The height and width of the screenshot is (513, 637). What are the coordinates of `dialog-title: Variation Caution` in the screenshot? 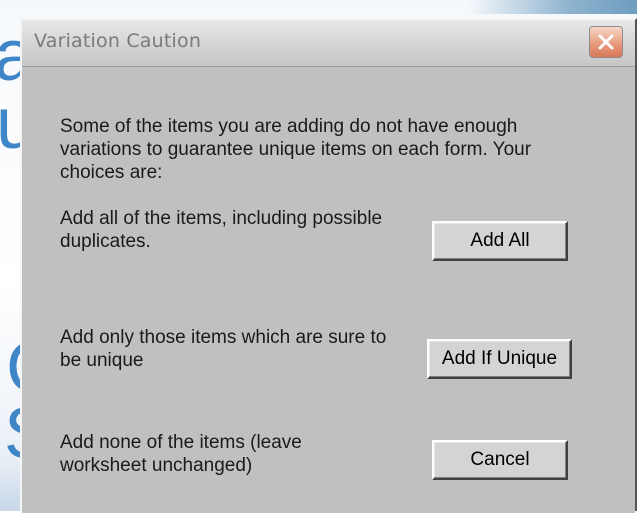 It's located at (118, 41).